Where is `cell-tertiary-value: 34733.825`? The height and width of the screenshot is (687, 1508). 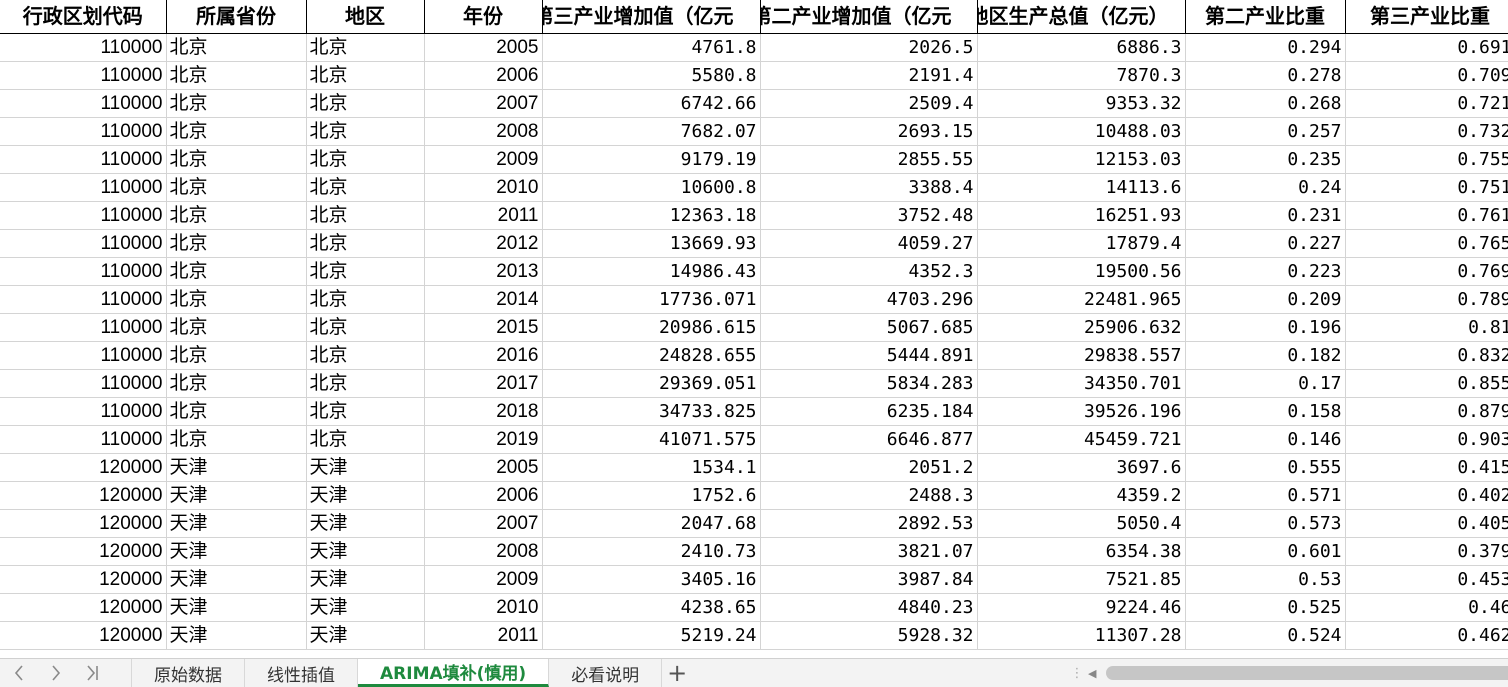
cell-tertiary-value: 34733.825 is located at coordinates (651, 411).